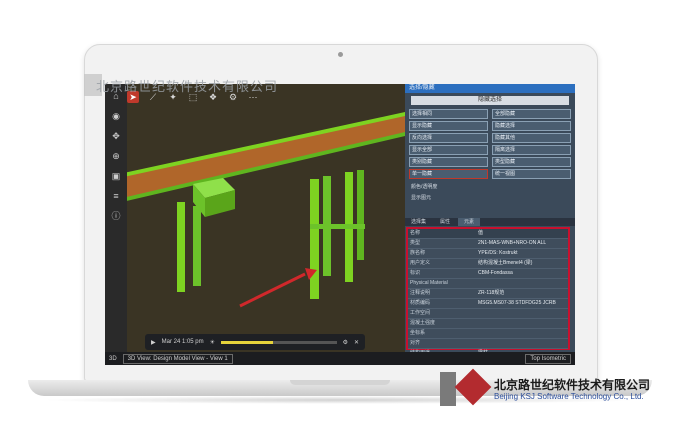  What do you see at coordinates (448, 138) in the screenshot?
I see `panel-button: 反向选择` at bounding box center [448, 138].